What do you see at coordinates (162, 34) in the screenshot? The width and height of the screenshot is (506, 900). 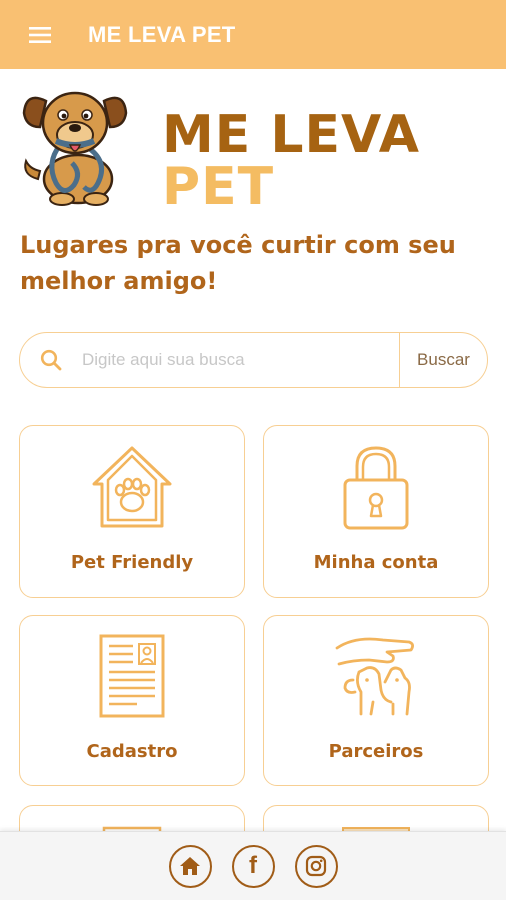 I see `app-title: ME LEVA PET` at bounding box center [162, 34].